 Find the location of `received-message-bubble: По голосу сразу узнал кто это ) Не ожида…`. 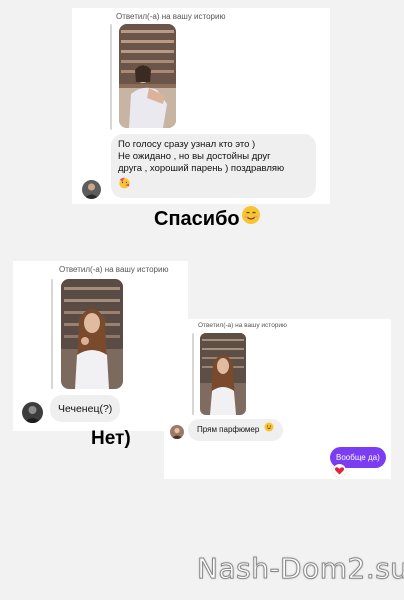

received-message-bubble: По голосу сразу узнал кто это ) Не ожида… is located at coordinates (213, 166).